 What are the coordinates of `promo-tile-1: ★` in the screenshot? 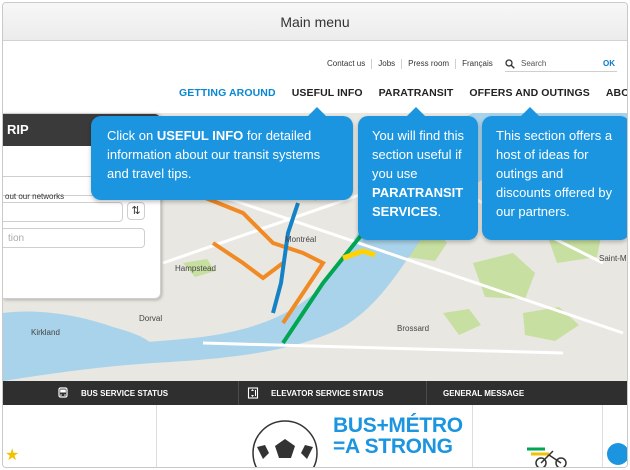 It's located at (80, 436).